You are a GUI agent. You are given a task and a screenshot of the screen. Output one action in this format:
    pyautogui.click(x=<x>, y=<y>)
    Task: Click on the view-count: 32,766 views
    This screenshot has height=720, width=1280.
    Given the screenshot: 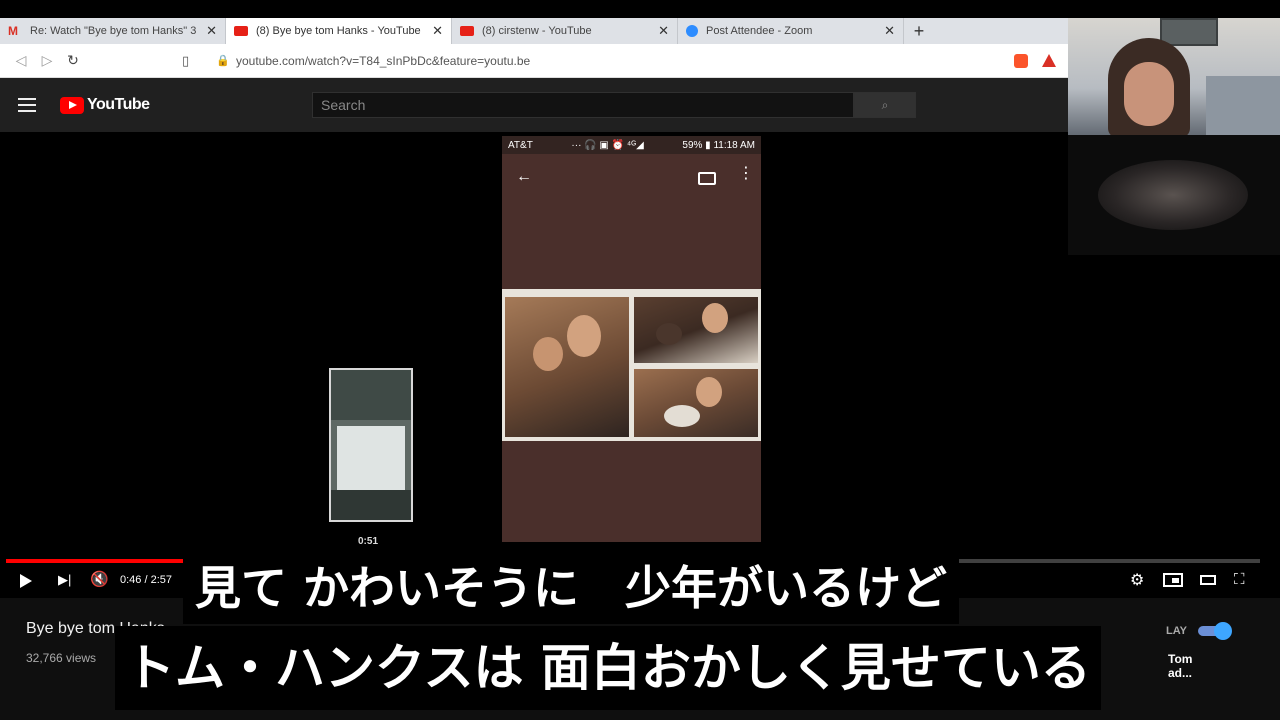 What is the action you would take?
    pyautogui.click(x=61, y=658)
    